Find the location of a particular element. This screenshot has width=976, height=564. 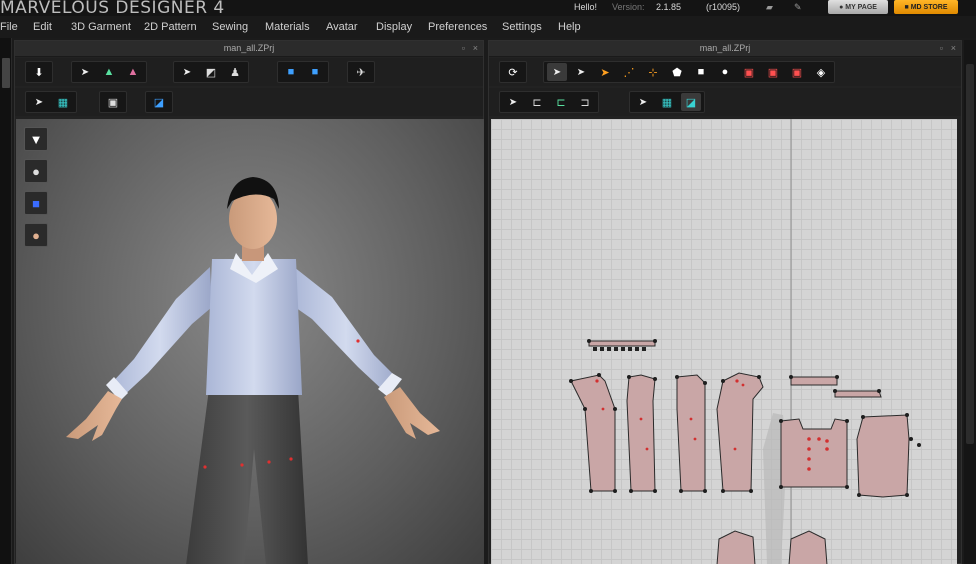

panel-3d-header: man_all.ZPrj ▫ × is located at coordinates (249, 49).